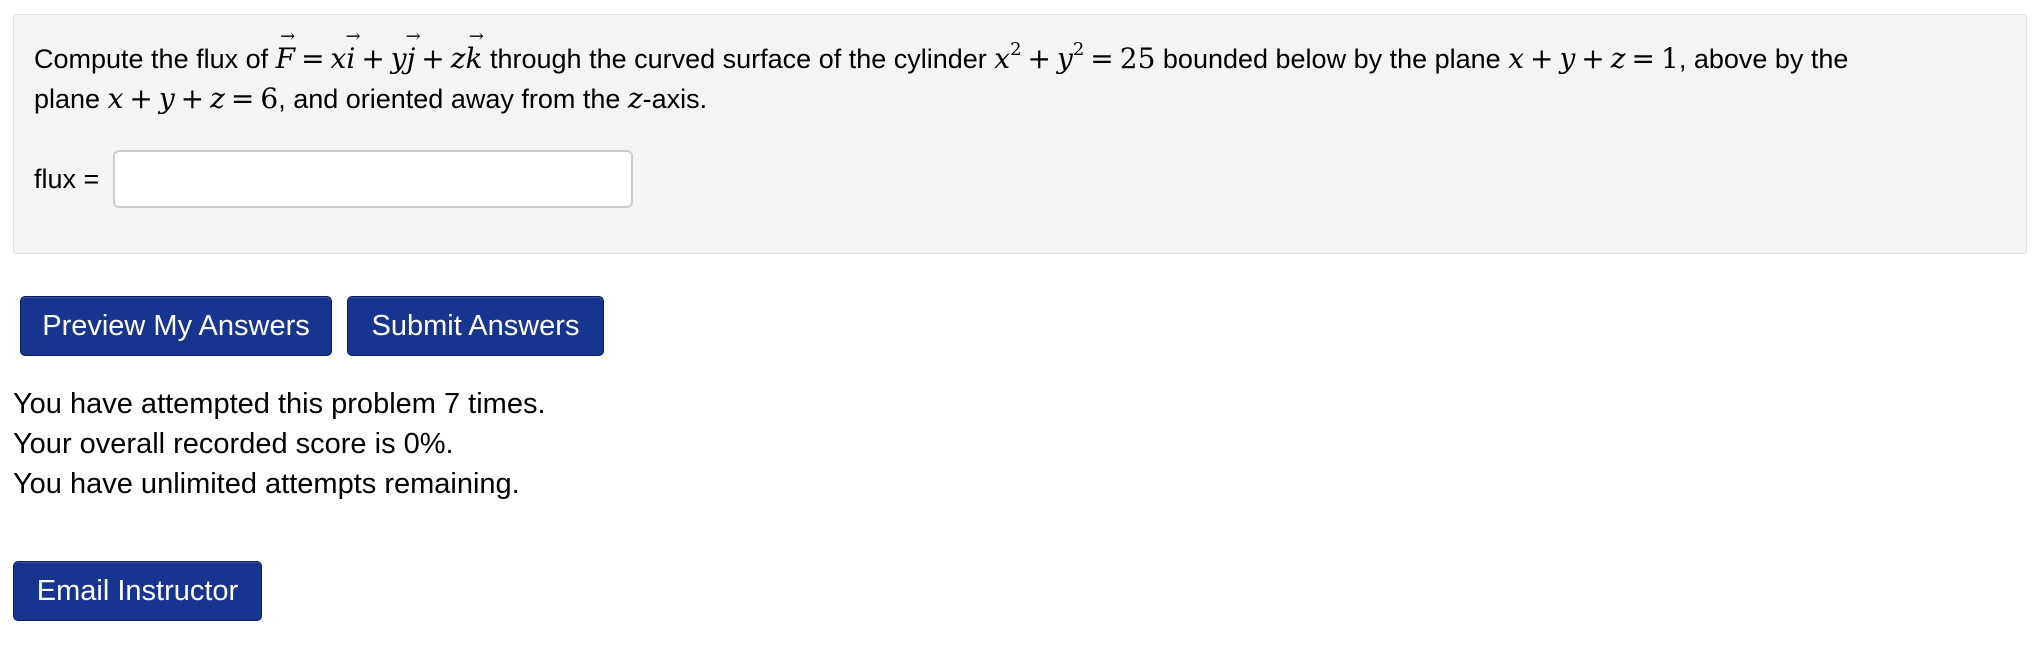  Describe the element at coordinates (675, 99) in the screenshot. I see `problem-text-axis: -axis.` at that location.